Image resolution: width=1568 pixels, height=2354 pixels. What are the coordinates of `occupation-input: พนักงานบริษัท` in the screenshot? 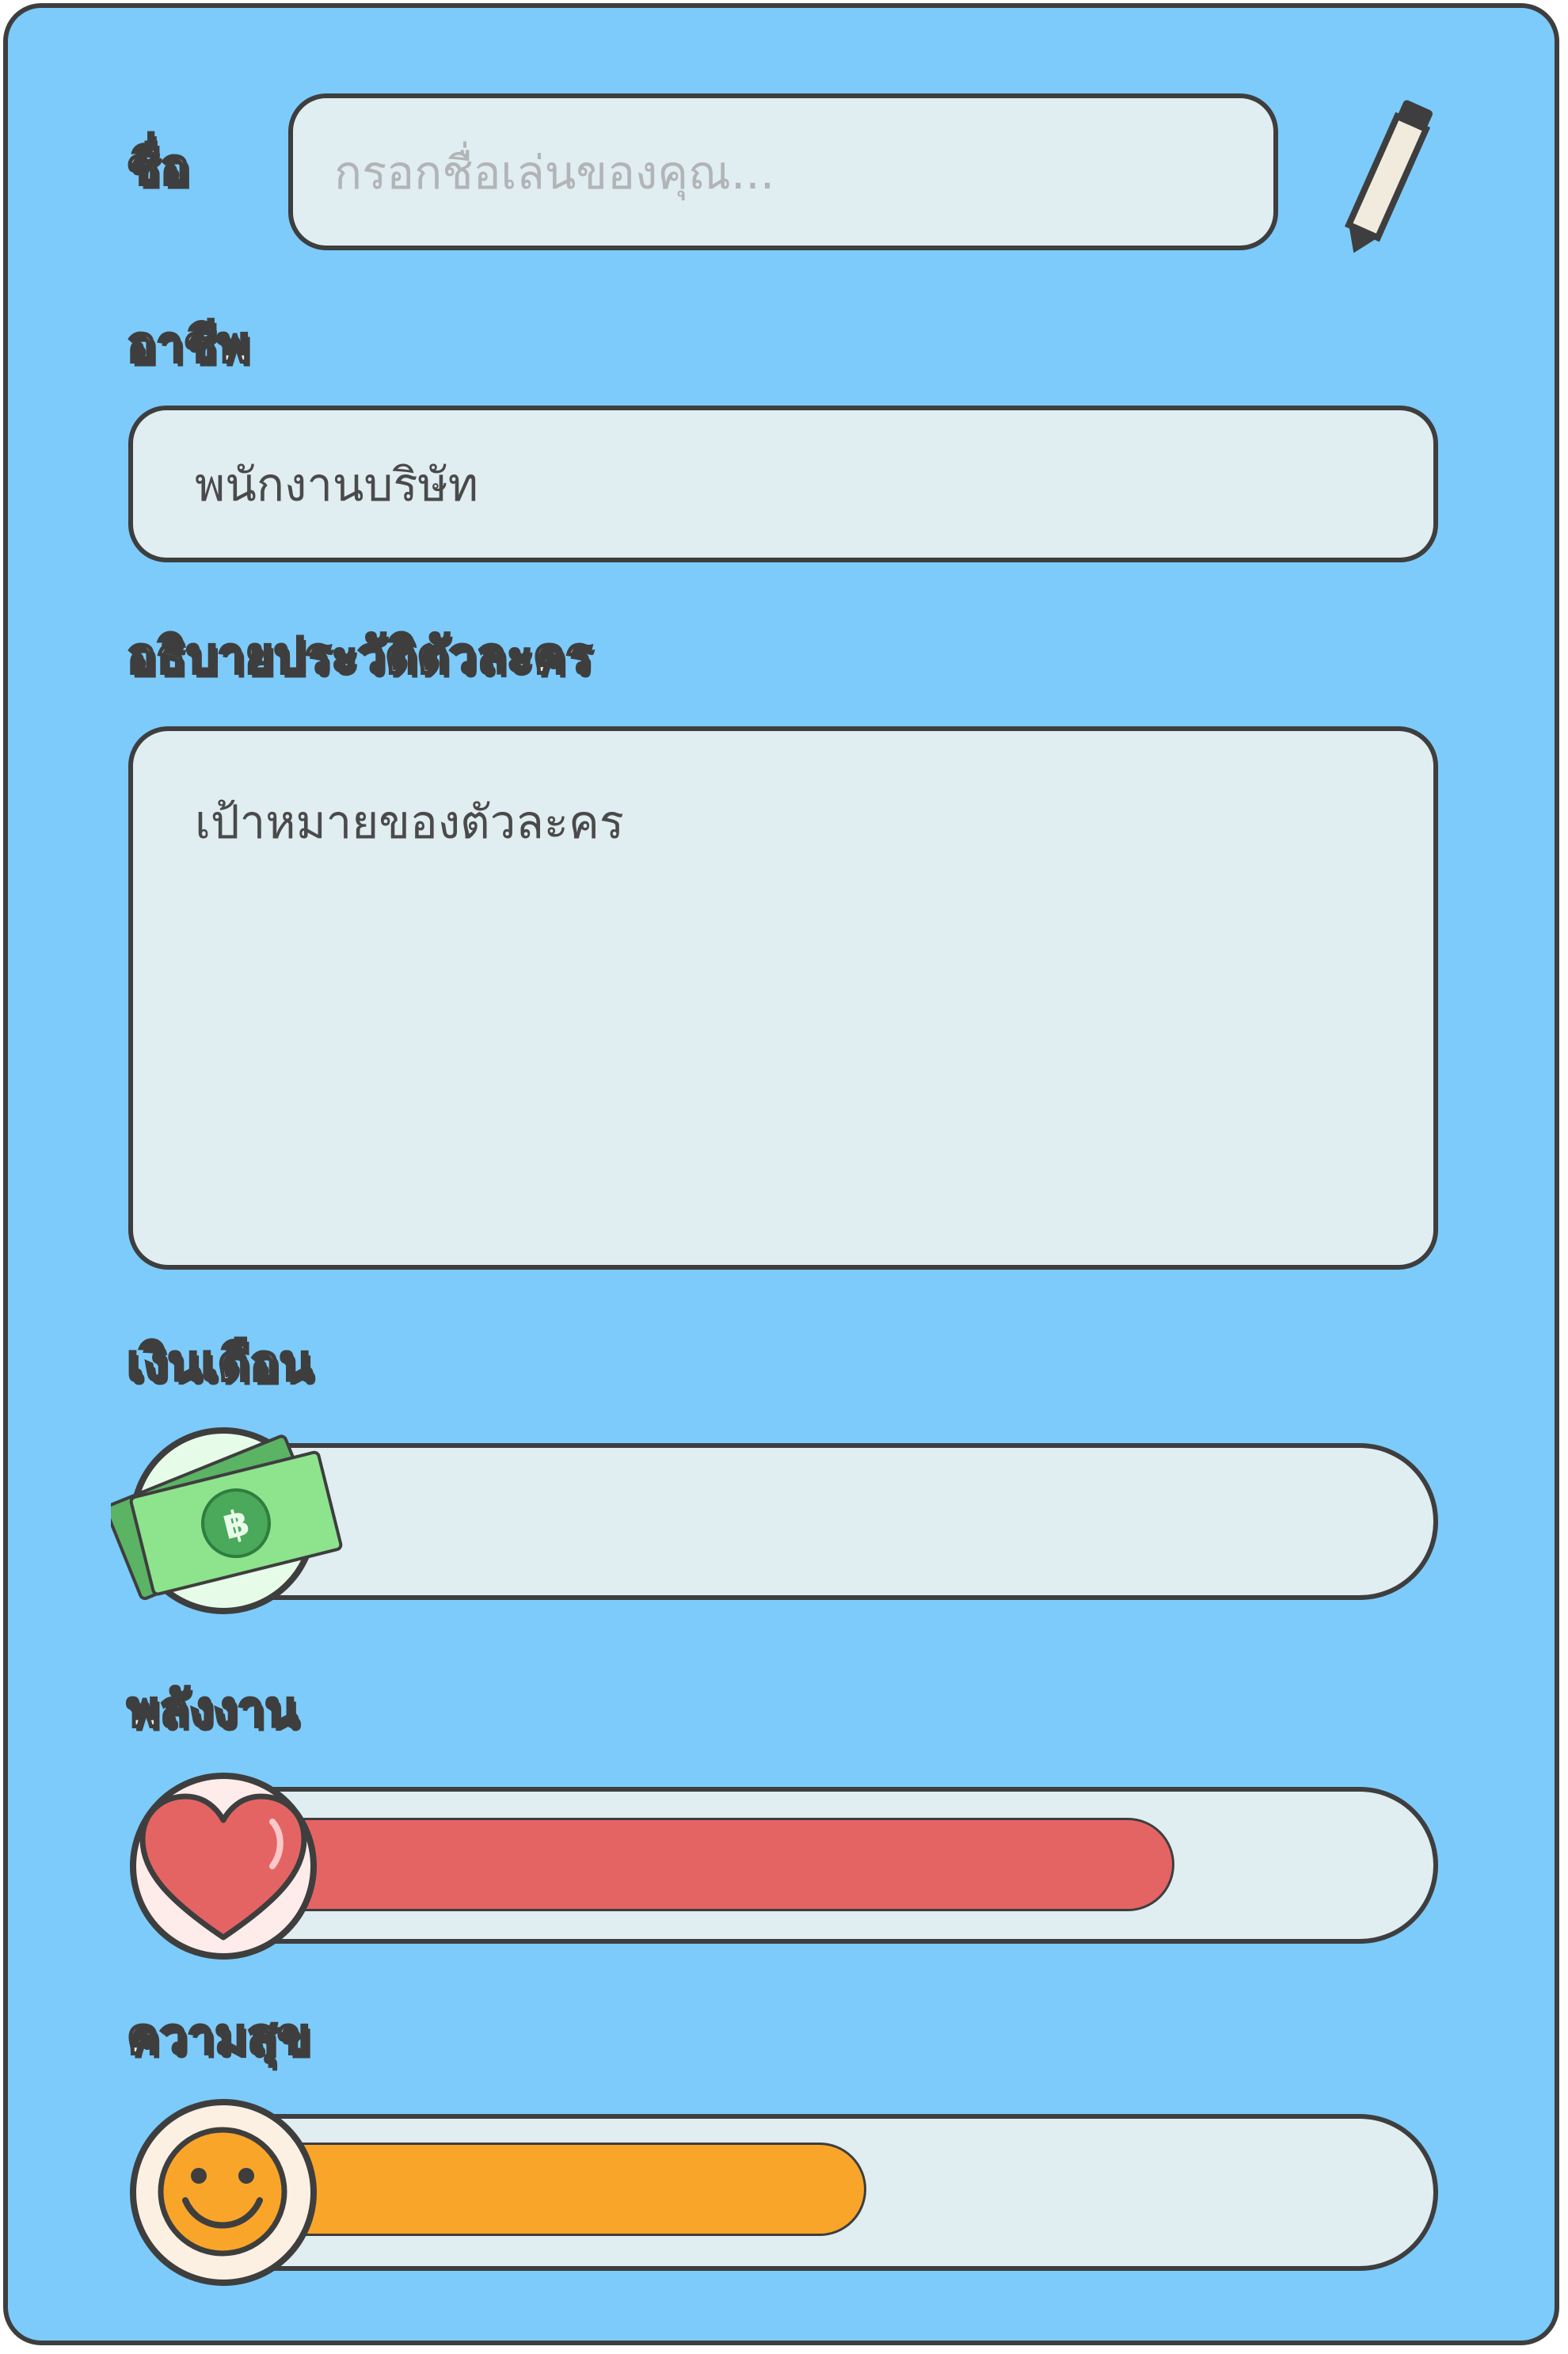 It's located at (783, 484).